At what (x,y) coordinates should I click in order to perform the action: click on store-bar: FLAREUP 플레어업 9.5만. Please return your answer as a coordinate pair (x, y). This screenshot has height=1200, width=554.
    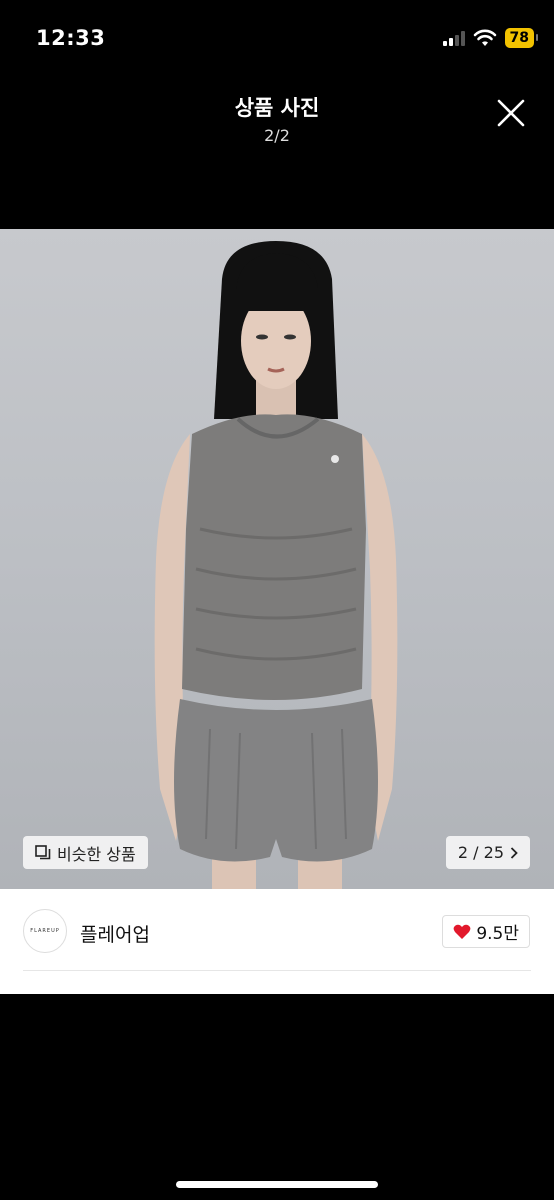
    Looking at the image, I should click on (277, 941).